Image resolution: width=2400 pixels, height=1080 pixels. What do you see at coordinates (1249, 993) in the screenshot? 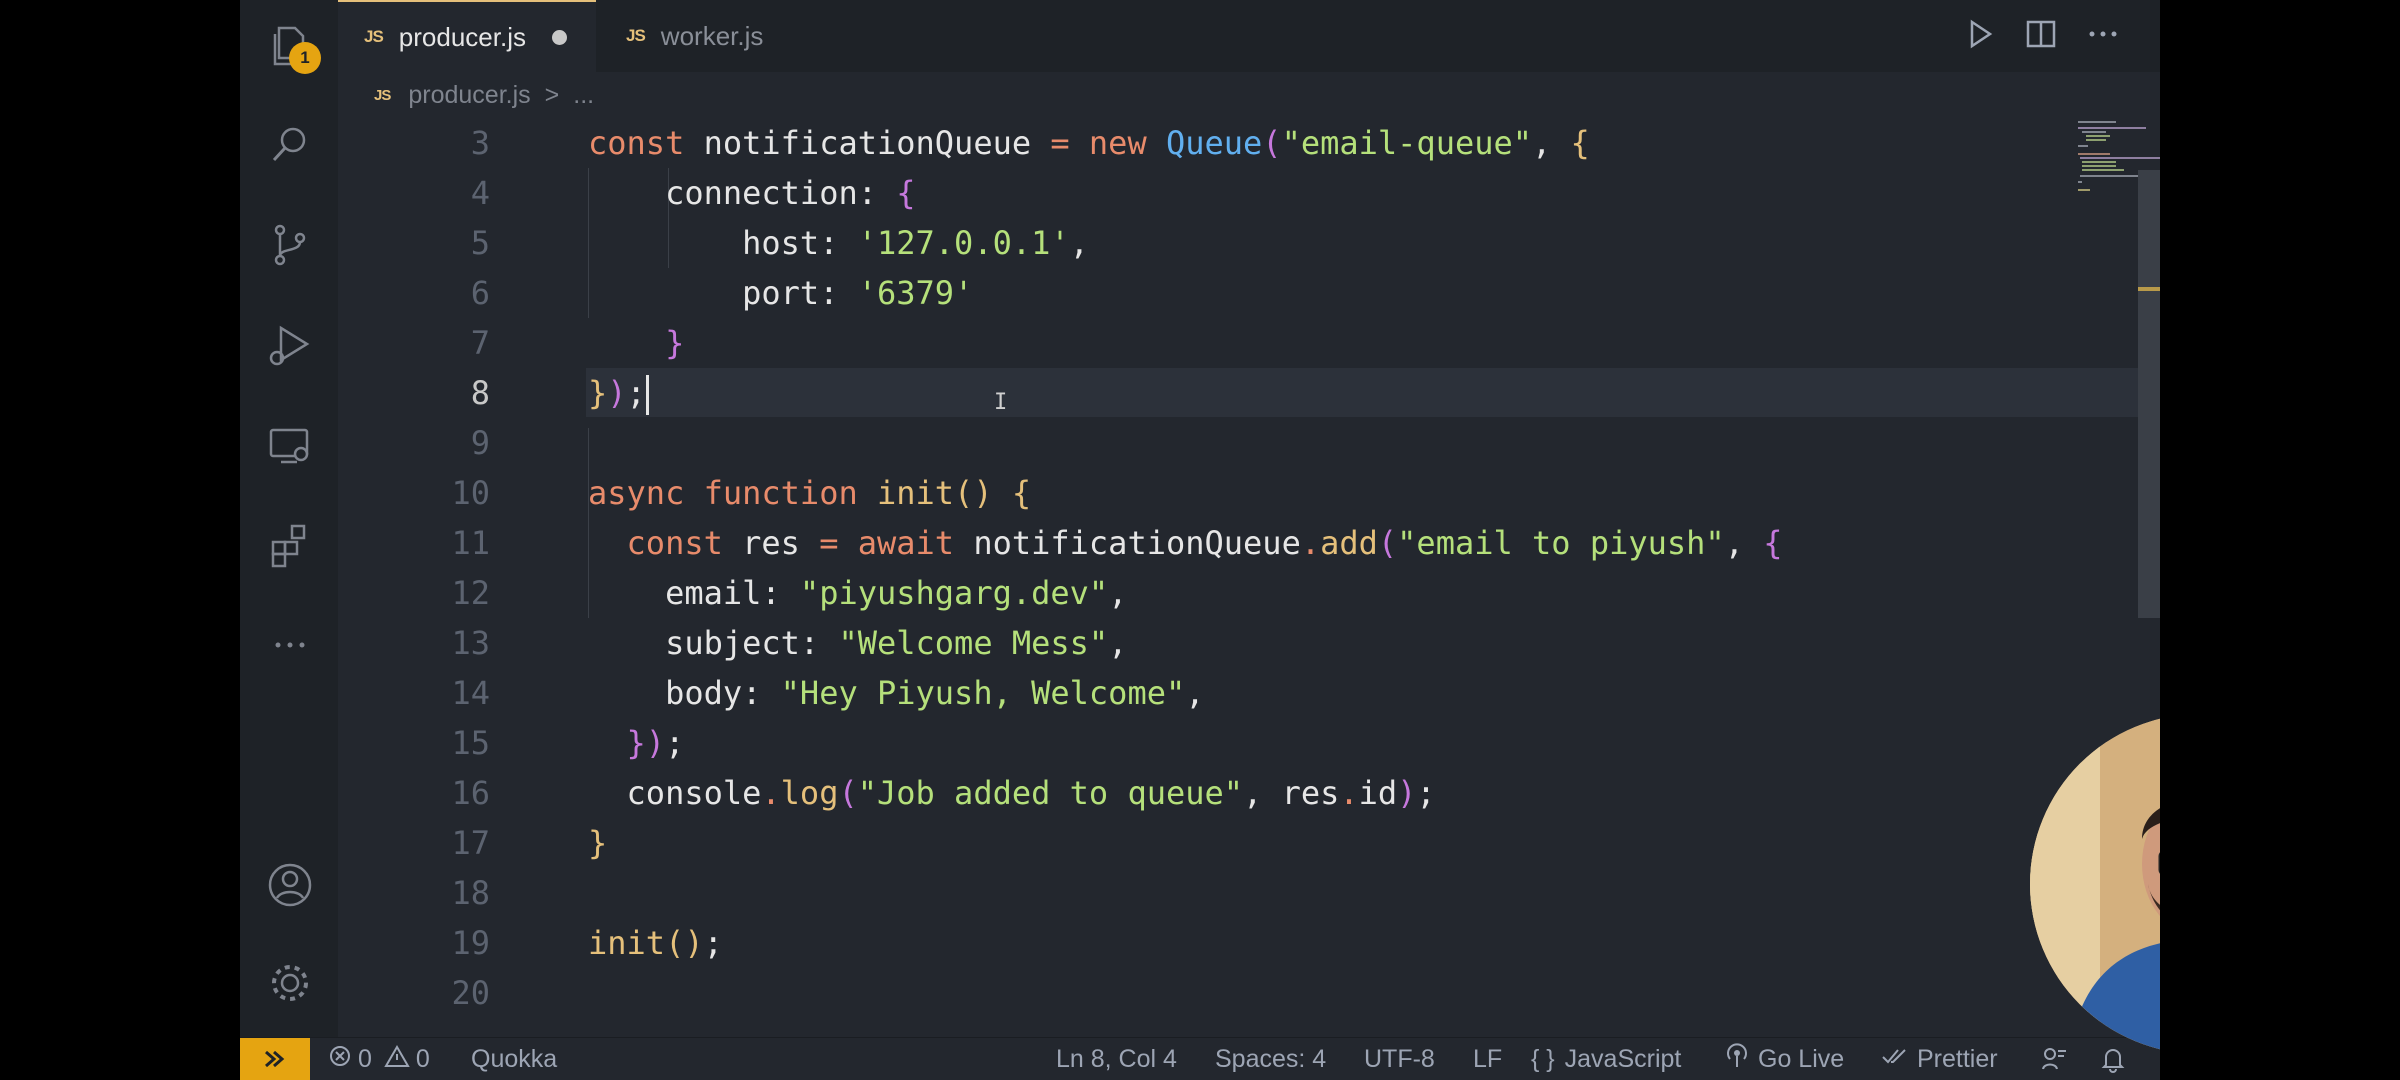
I see `code-line: 20` at bounding box center [1249, 993].